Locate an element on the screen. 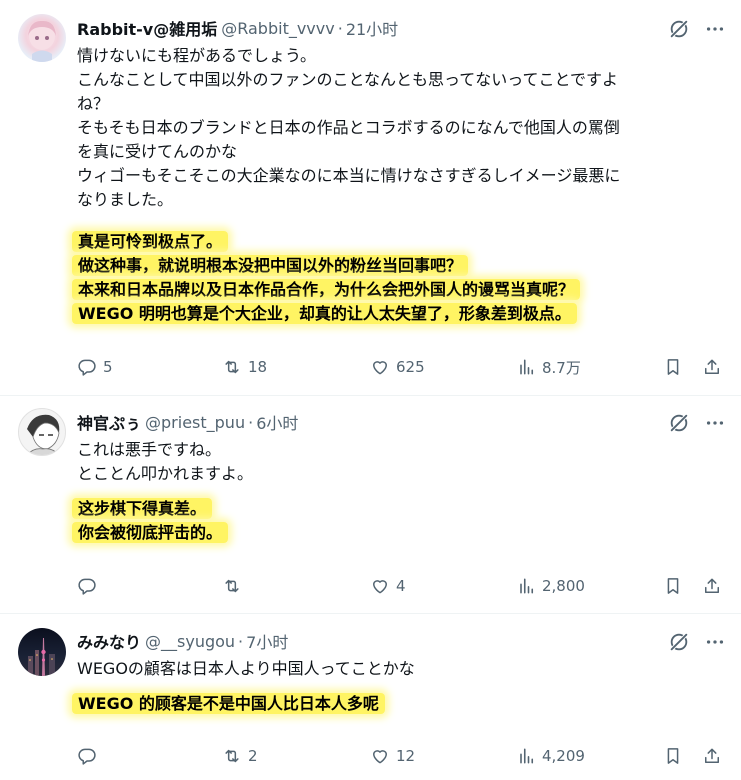  text-line: WEGOの顧客は日本人より中国人ってことかな is located at coordinates (246, 668).